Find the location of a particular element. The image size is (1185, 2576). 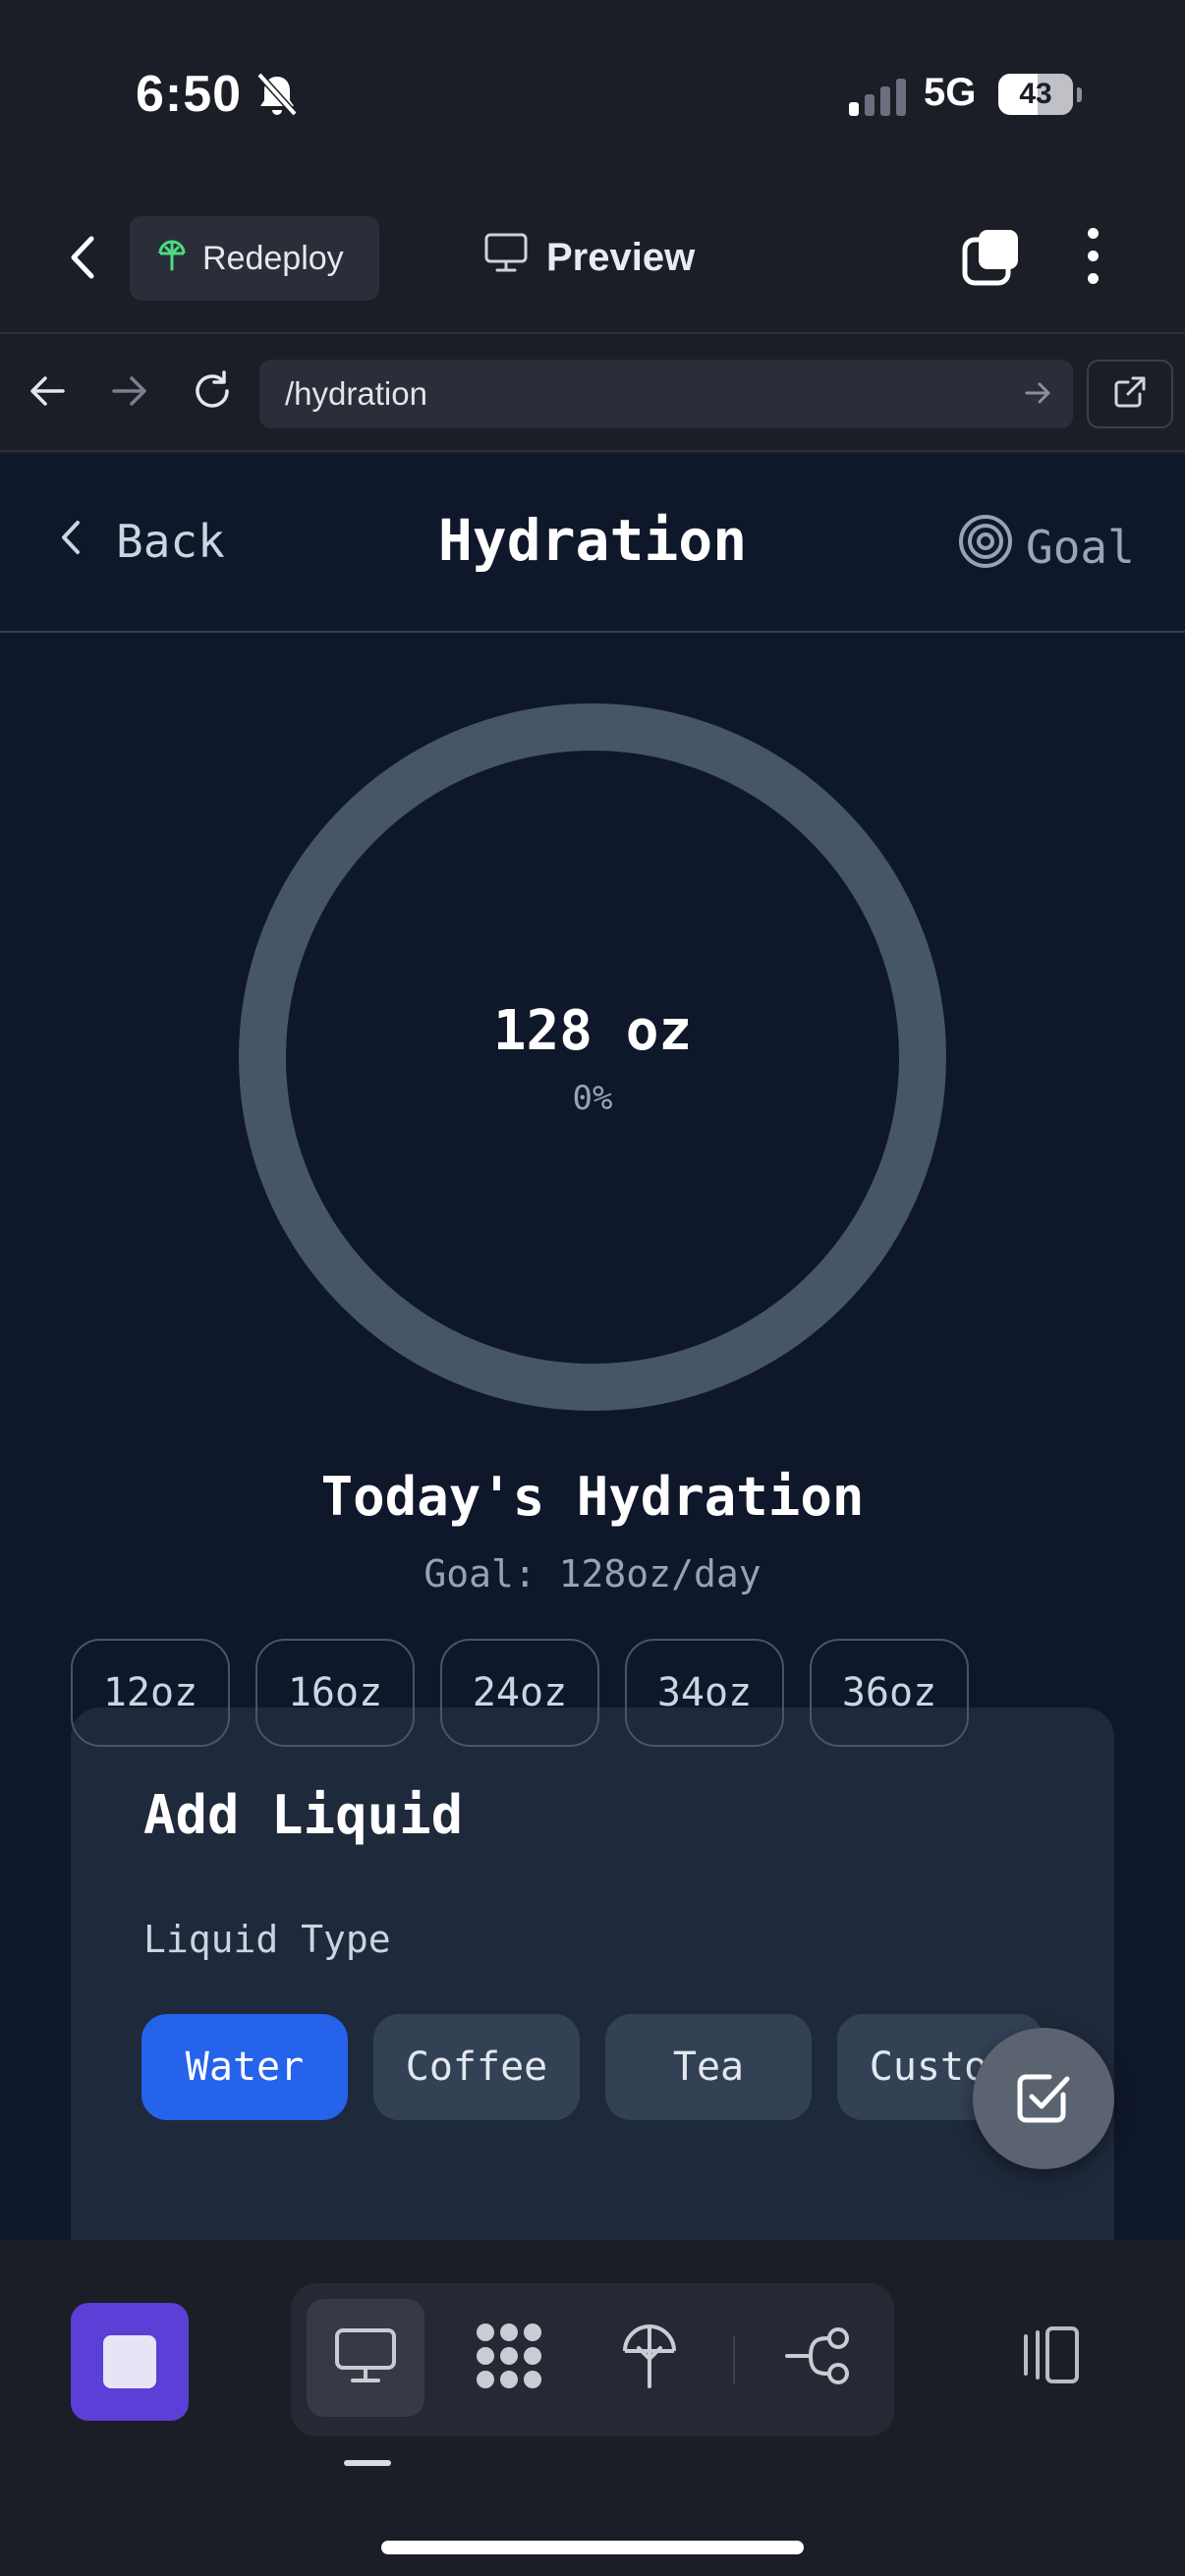

tab-apps is located at coordinates (509, 2358).